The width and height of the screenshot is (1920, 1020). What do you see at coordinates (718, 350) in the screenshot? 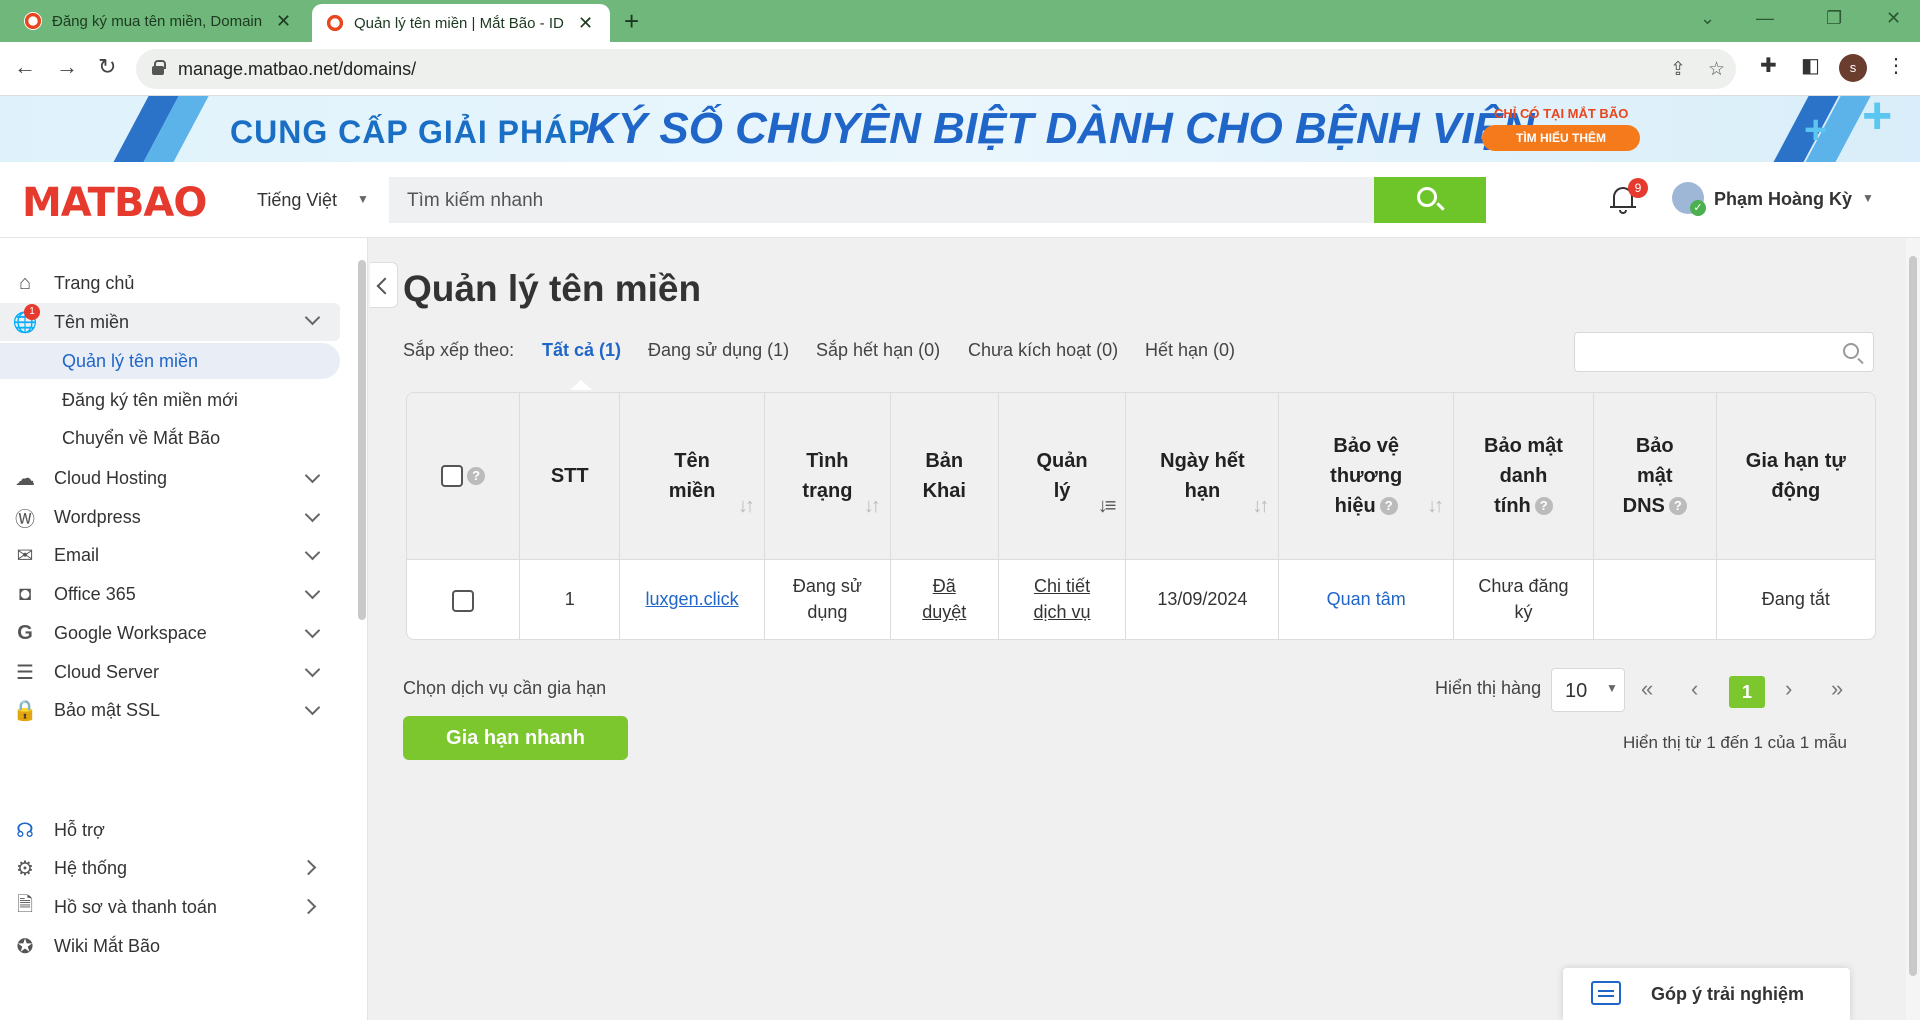
I see `filter-in-use: Đang sử dụng (1)` at bounding box center [718, 350].